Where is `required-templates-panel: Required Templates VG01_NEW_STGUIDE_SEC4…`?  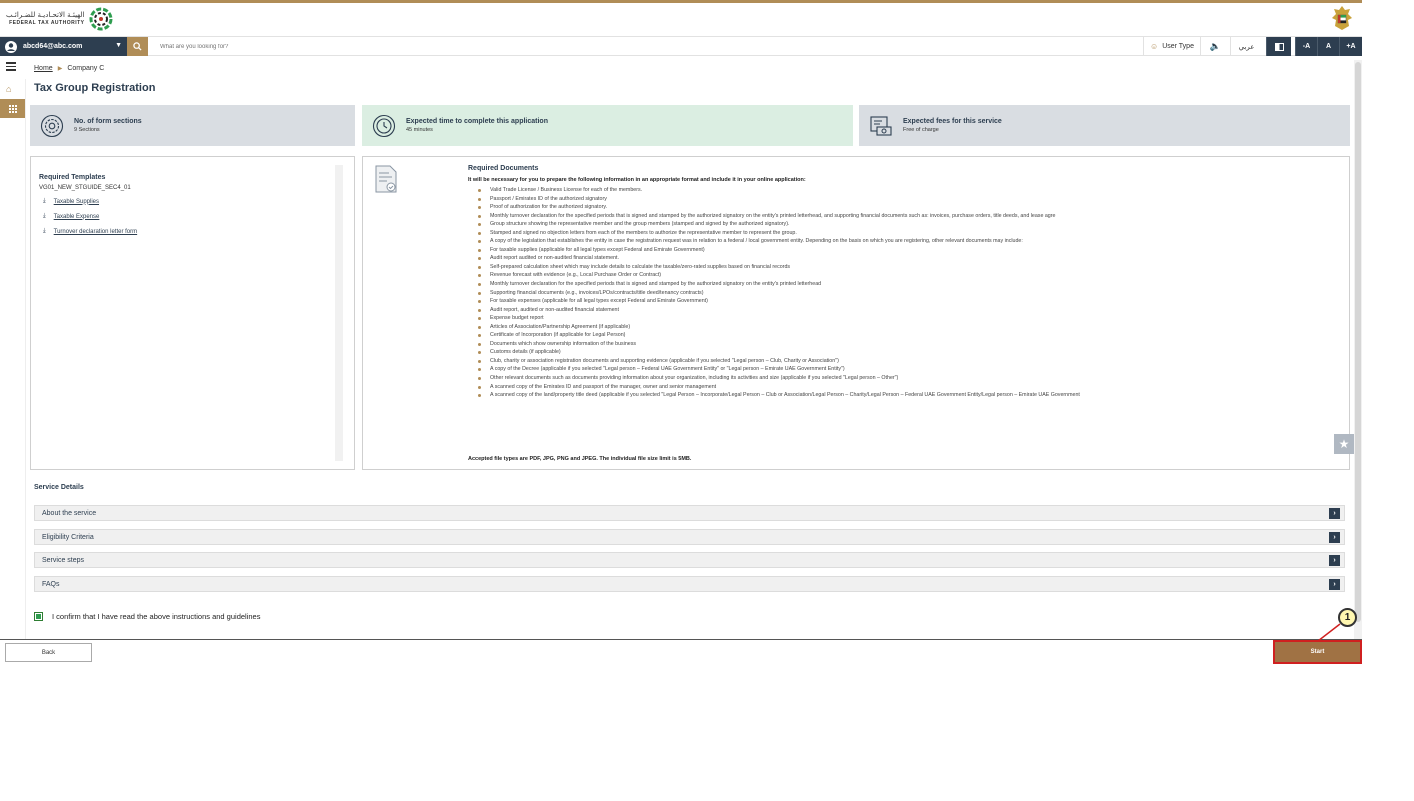 required-templates-panel: Required Templates VG01_NEW_STGUIDE_SEC4… is located at coordinates (192, 313).